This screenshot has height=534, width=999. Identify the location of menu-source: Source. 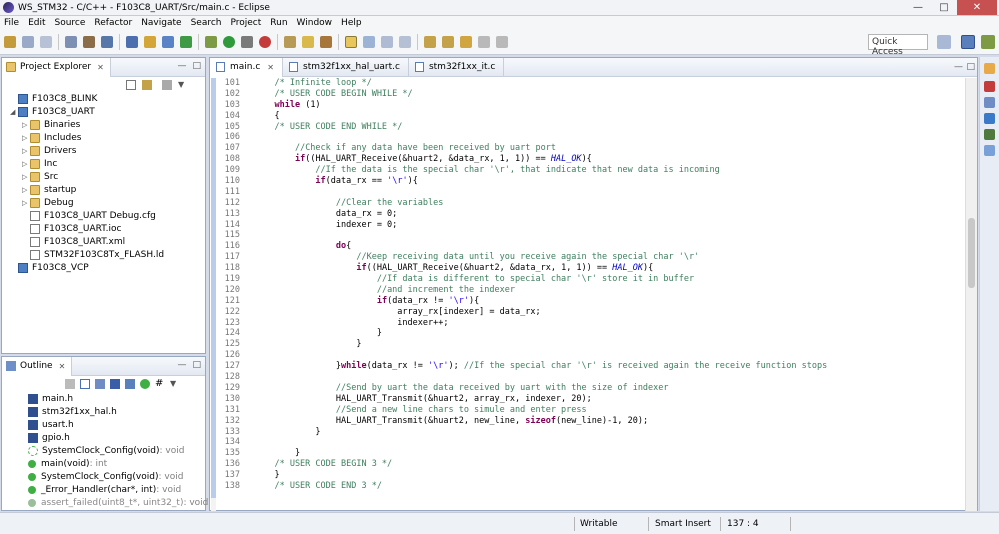
(70, 23).